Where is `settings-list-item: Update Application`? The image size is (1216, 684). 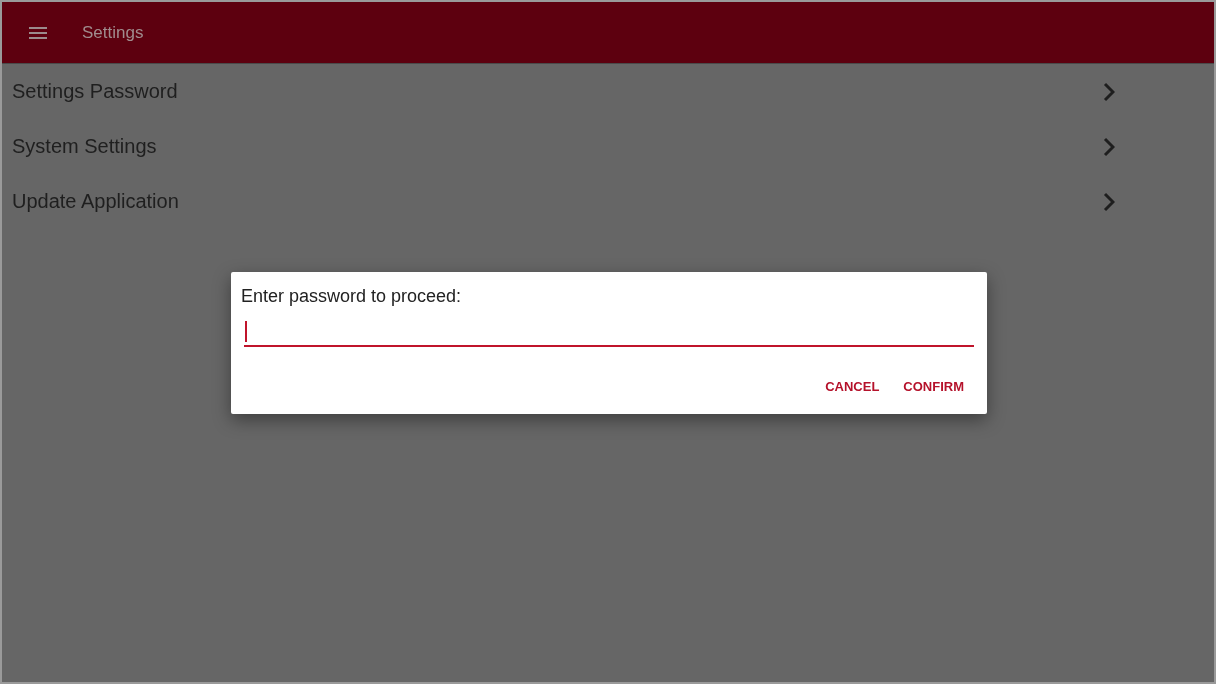 settings-list-item: Update Application is located at coordinates (608, 201).